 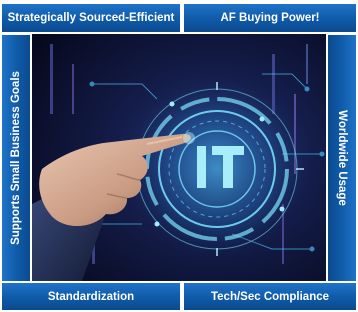 I want to click on band-worldwide-usage: Worldwide Usage, so click(x=342, y=158).